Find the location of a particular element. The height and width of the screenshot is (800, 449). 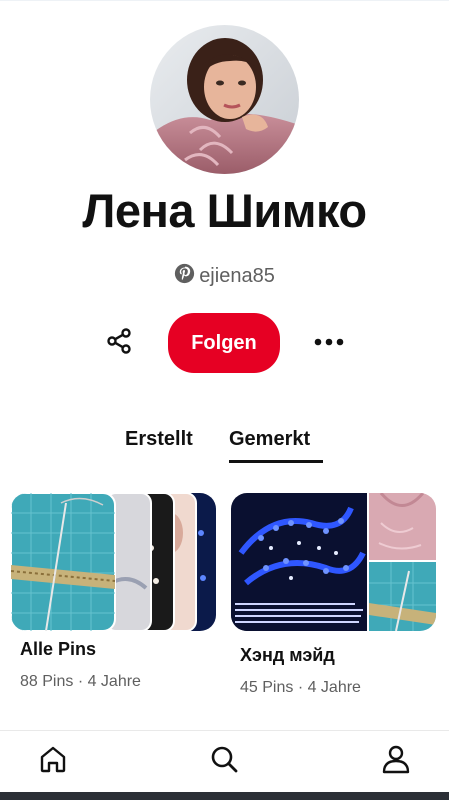

avatar-photo is located at coordinates (224, 99).